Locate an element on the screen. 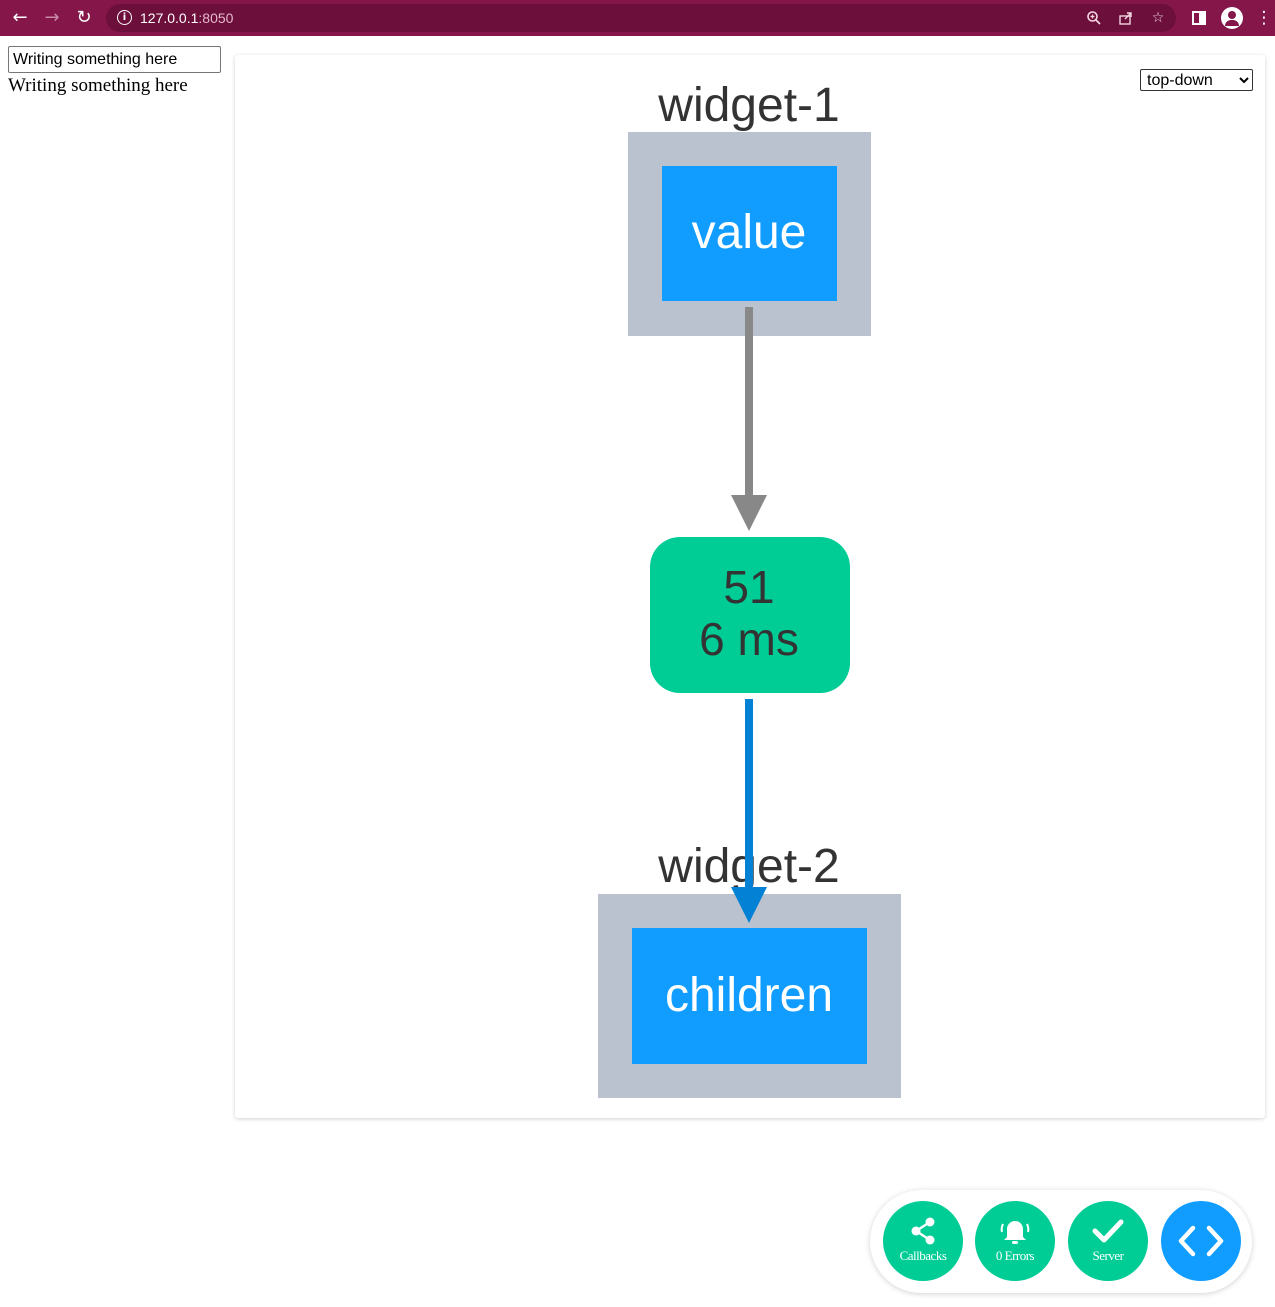  target-property-label: children is located at coordinates (749, 995).